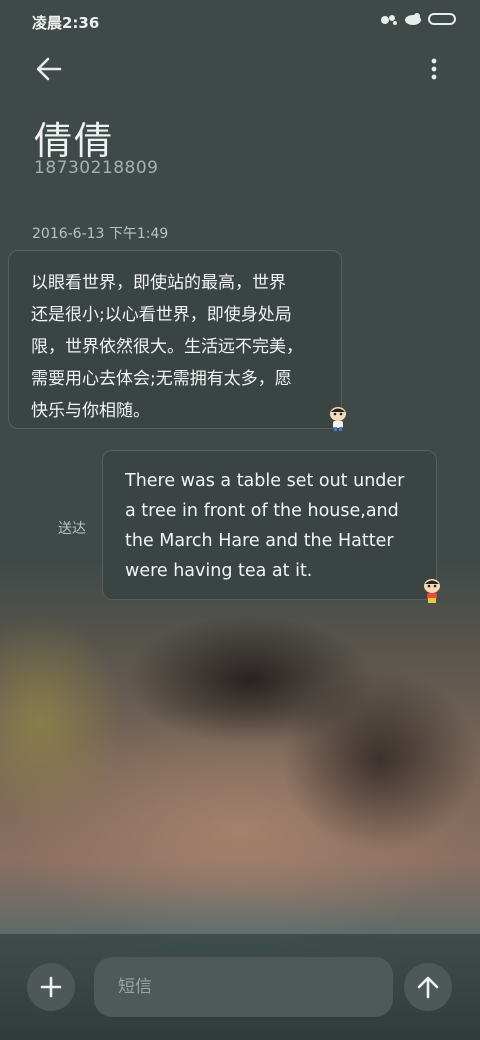  What do you see at coordinates (161, 315) in the screenshot?
I see `message-line: 还是很小;以心看世界，即使身处局` at bounding box center [161, 315].